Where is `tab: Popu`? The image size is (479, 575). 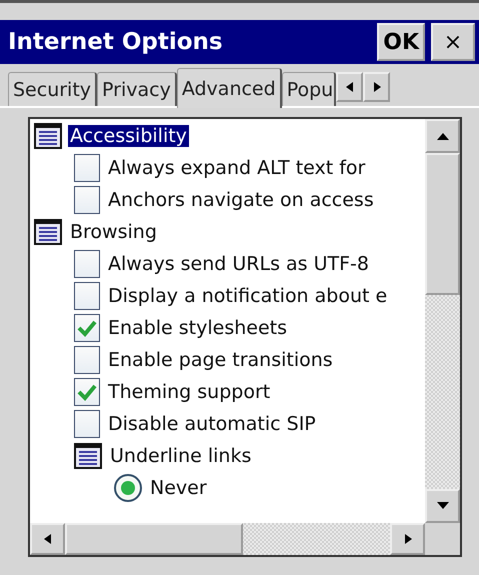 tab: Popu is located at coordinates (309, 89).